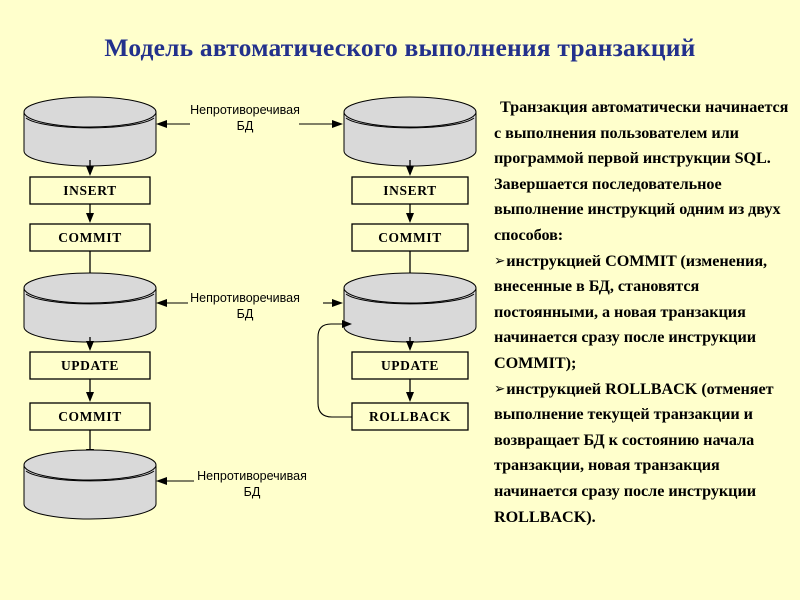  I want to click on connector-label-2: Непротиворечивая БД, so click(245, 306).